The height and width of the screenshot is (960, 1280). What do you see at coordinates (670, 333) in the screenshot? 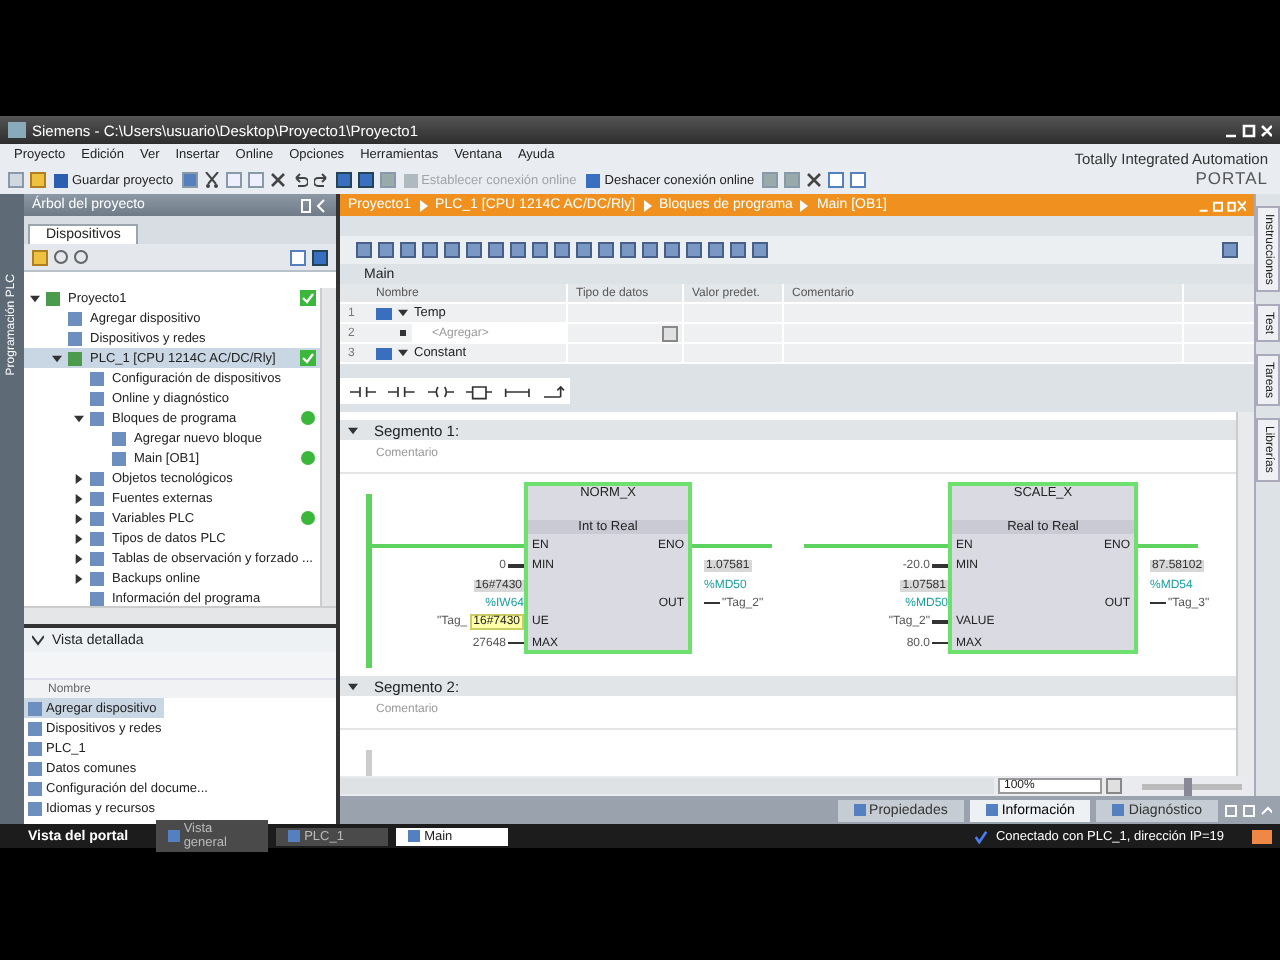
I see `type-picker-icon` at bounding box center [670, 333].